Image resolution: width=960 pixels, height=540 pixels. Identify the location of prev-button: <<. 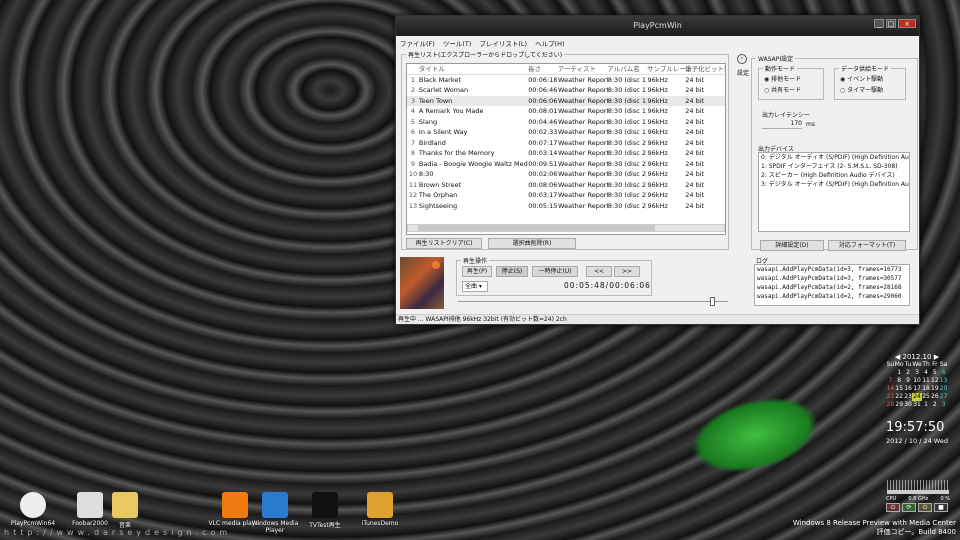
(599, 271).